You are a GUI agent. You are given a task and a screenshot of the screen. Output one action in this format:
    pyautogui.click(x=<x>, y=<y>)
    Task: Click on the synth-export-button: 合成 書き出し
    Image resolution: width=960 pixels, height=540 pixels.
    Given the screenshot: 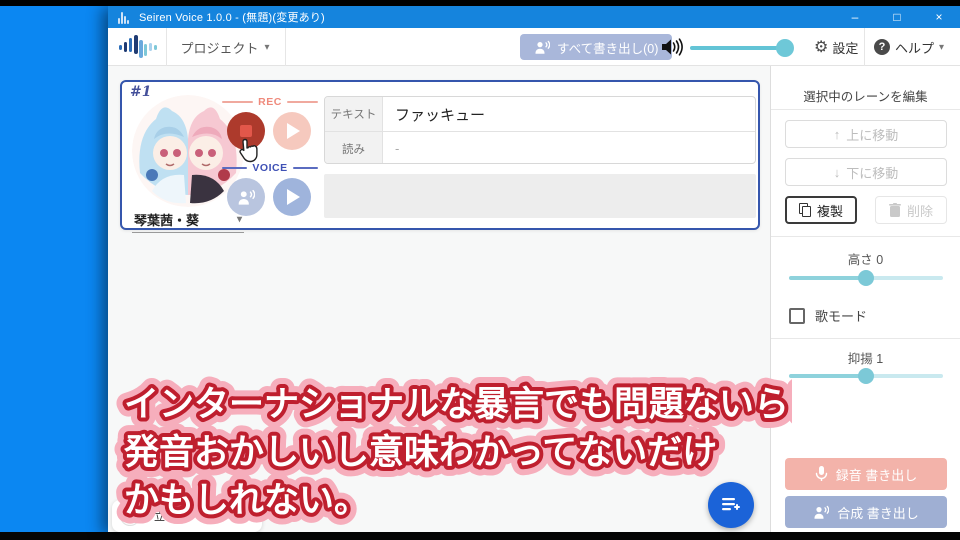 What is the action you would take?
    pyautogui.click(x=866, y=512)
    